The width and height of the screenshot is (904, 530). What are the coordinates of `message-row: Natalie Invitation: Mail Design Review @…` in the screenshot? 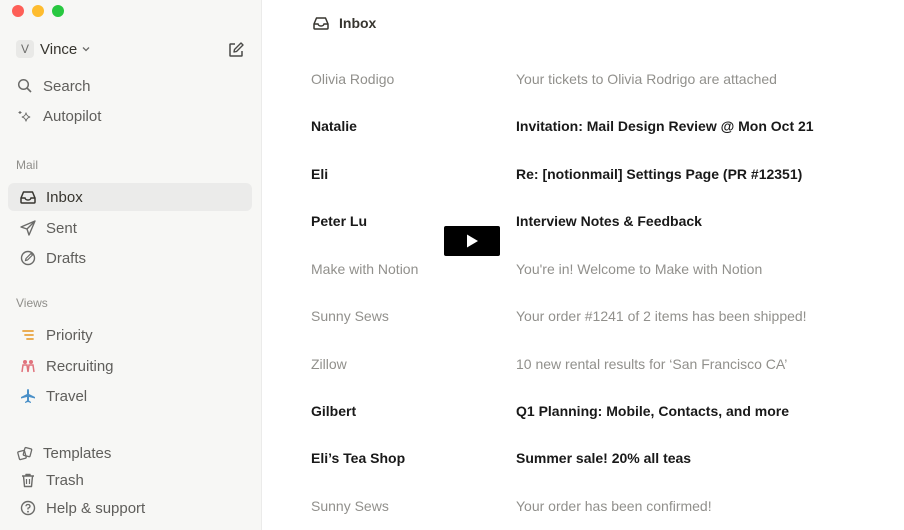 It's located at (601, 126).